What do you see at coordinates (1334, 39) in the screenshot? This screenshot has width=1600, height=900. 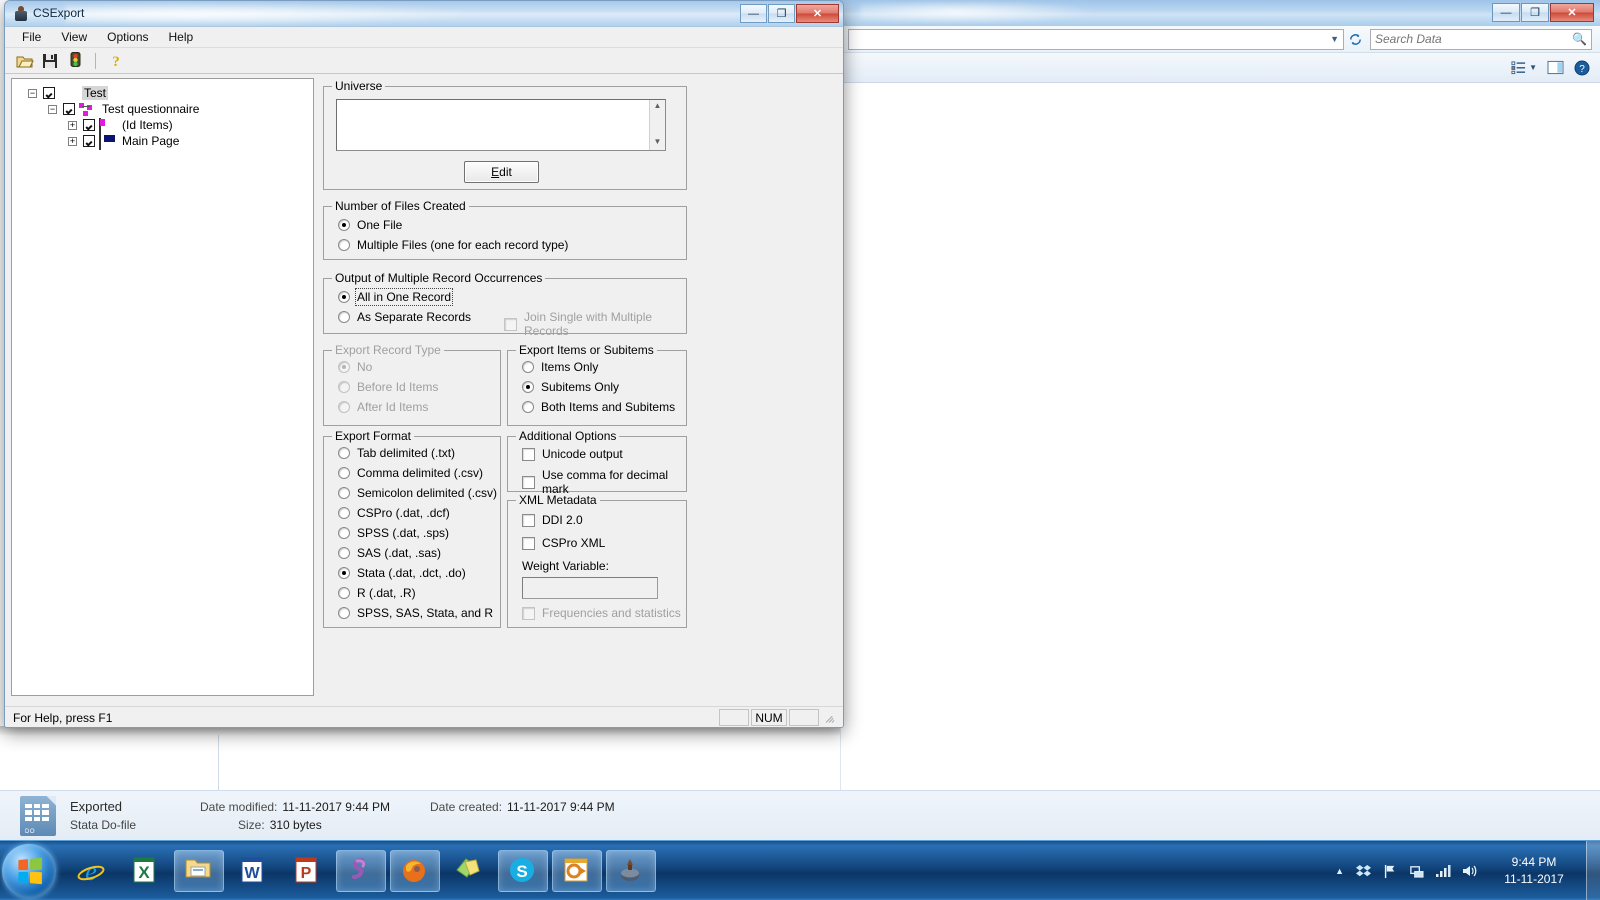 I see `address-dropdown-icon: ▼` at bounding box center [1334, 39].